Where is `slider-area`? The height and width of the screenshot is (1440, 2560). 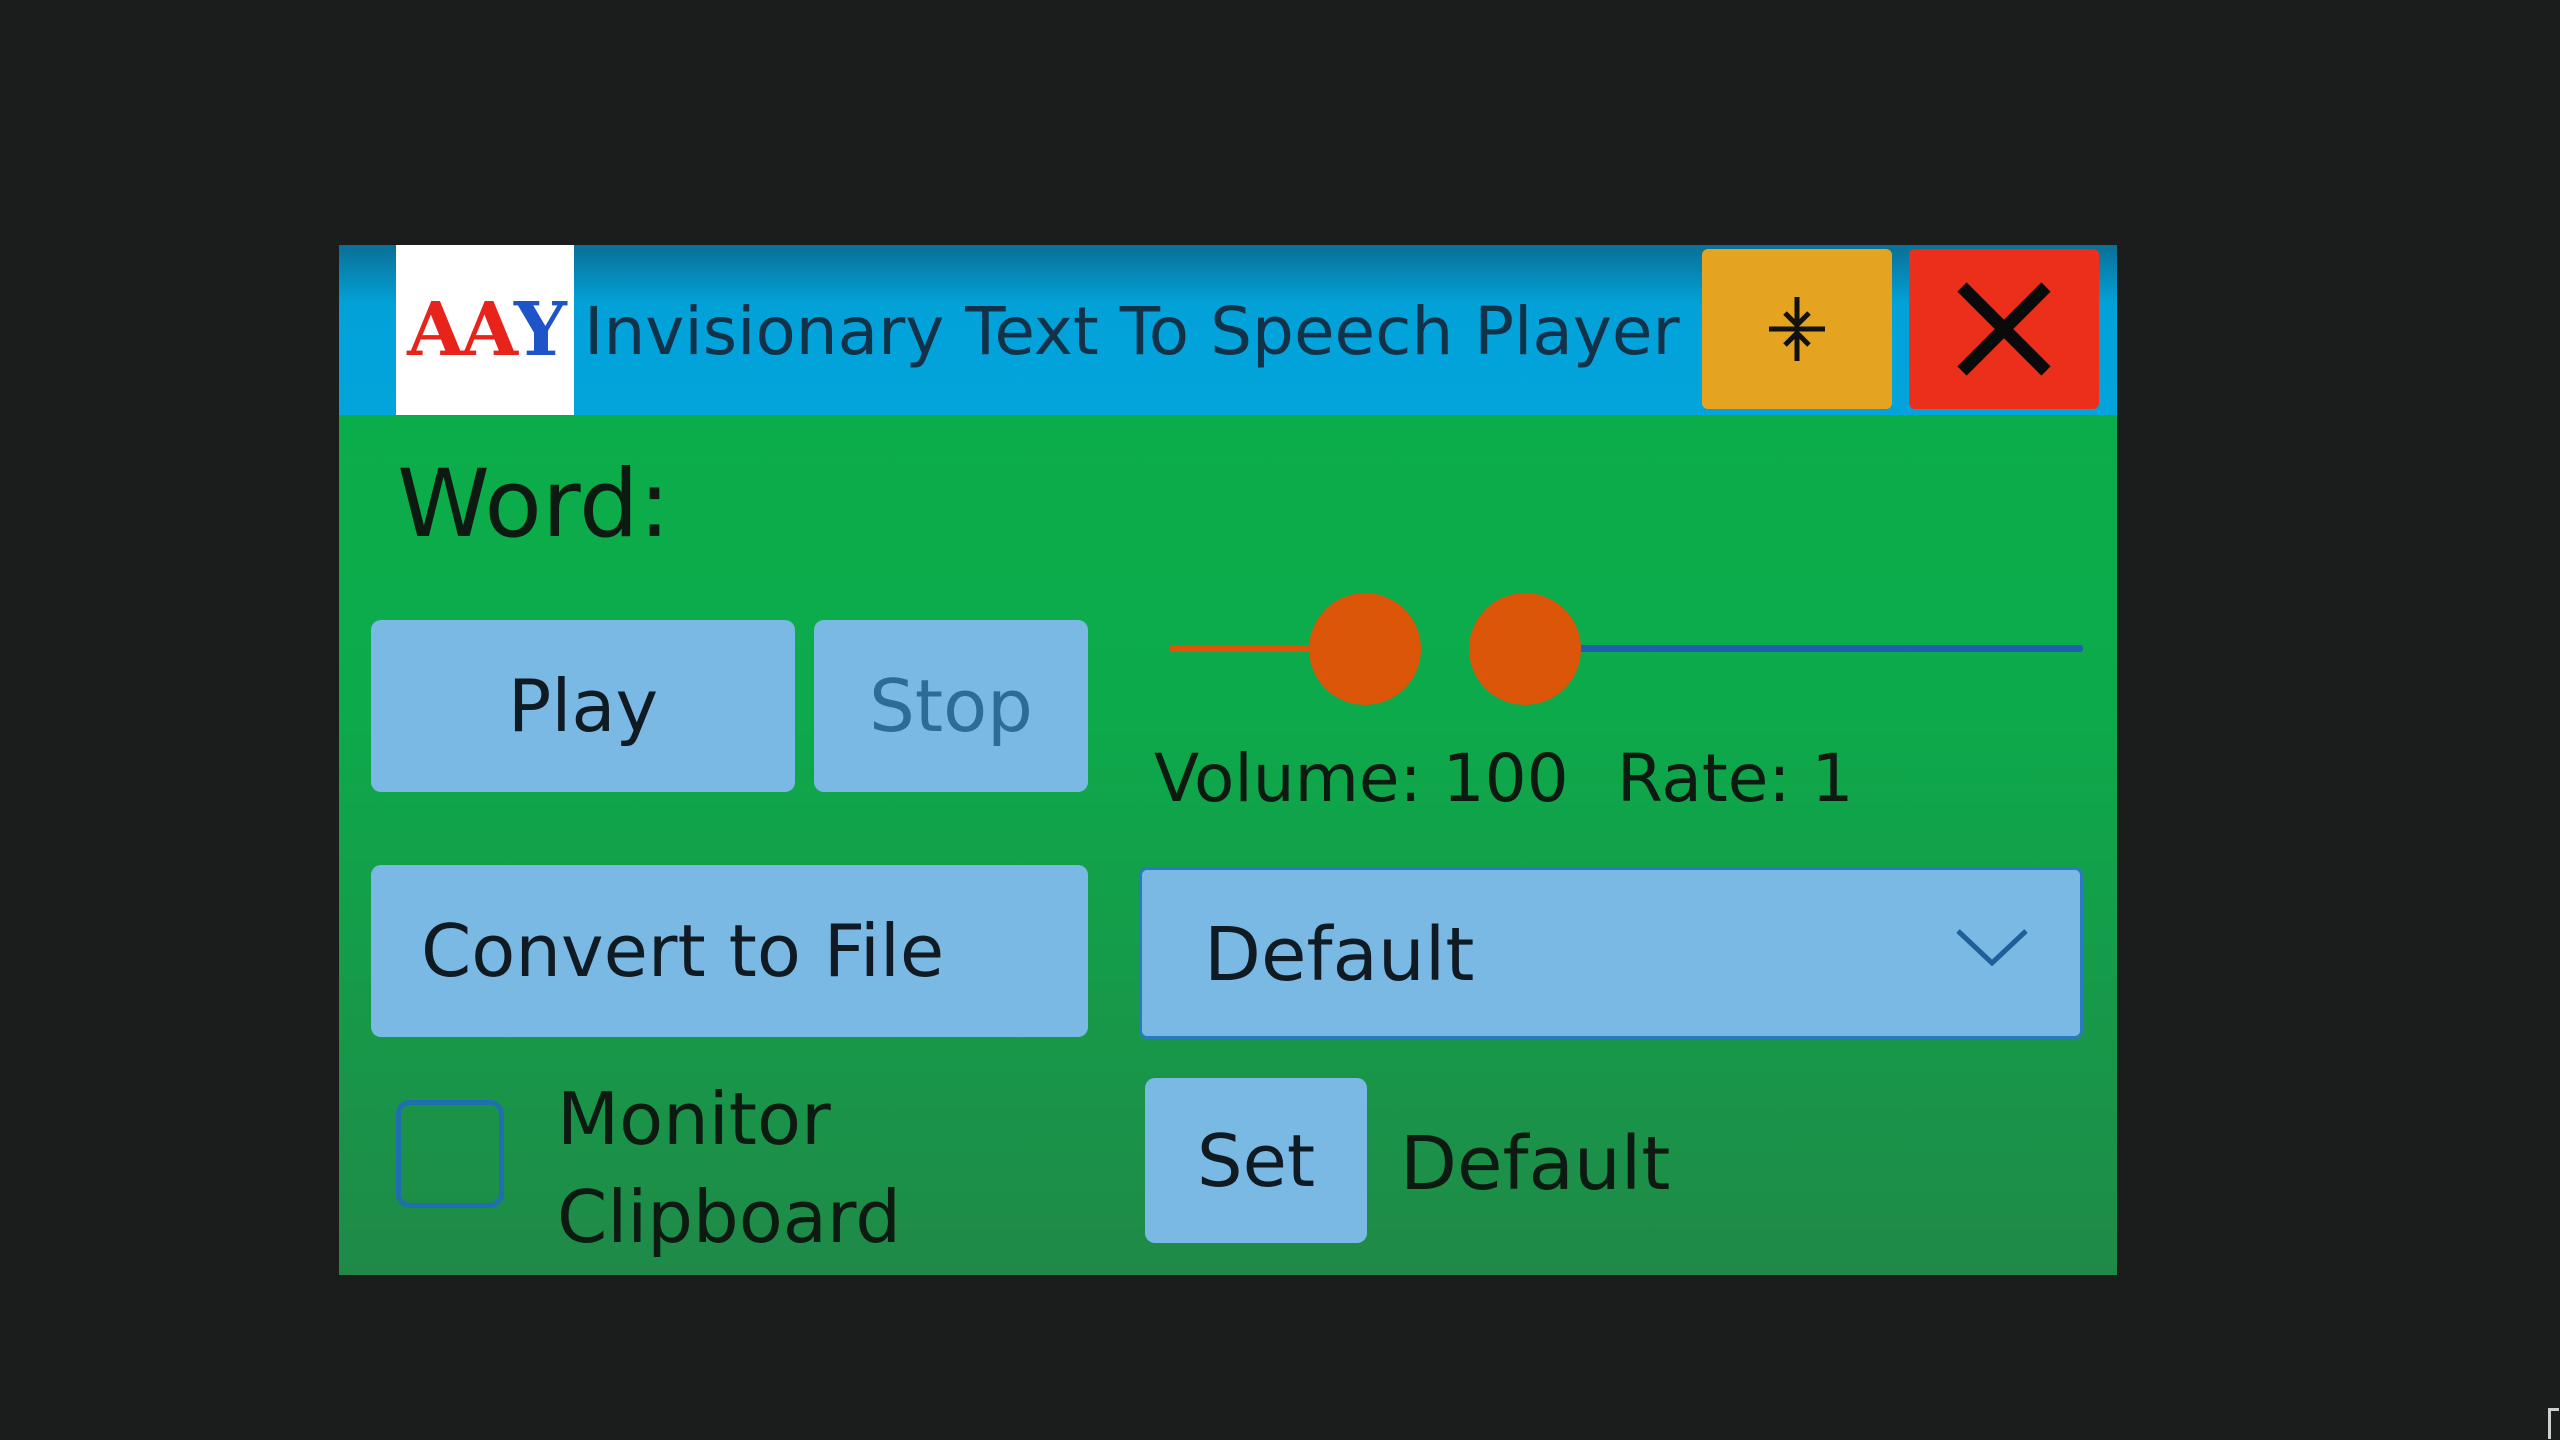 slider-area is located at coordinates (1624, 650).